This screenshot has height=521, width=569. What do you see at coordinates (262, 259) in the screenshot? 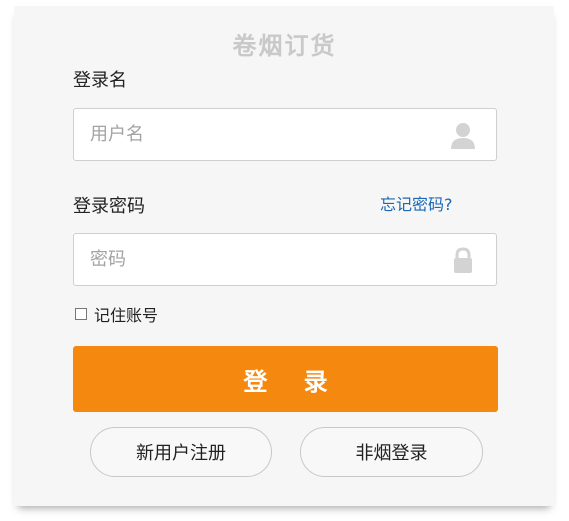
I see `password-input` at bounding box center [262, 259].